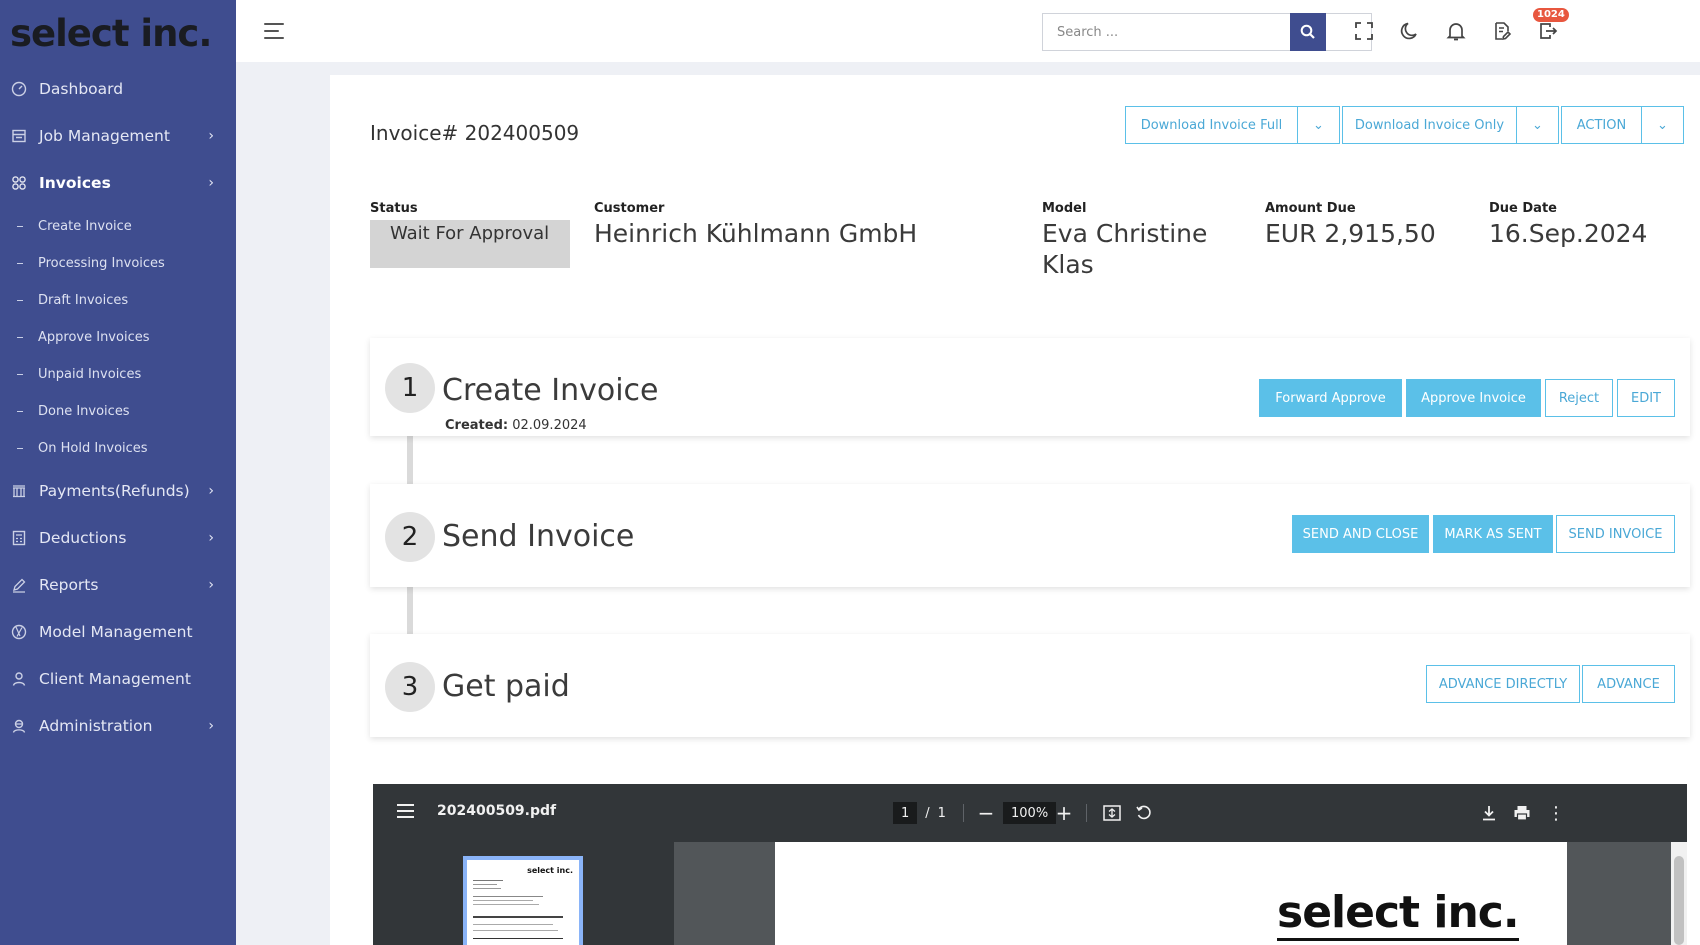  Describe the element at coordinates (1493, 534) in the screenshot. I see `mark-as-sent-button: MARK AS SENT` at that location.